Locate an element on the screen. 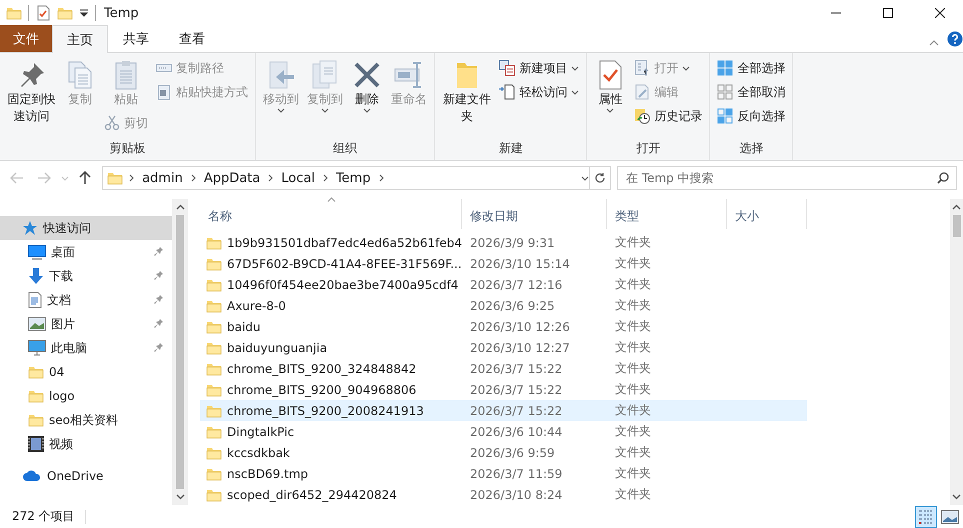 Image resolution: width=963 pixels, height=528 pixels. search-icon is located at coordinates (943, 178).